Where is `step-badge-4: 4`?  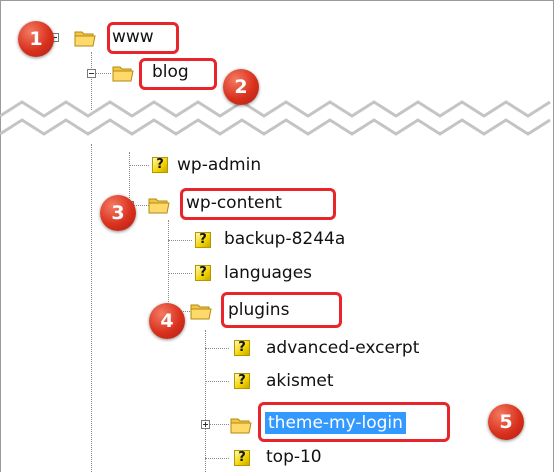
step-badge-4: 4 is located at coordinates (167, 321).